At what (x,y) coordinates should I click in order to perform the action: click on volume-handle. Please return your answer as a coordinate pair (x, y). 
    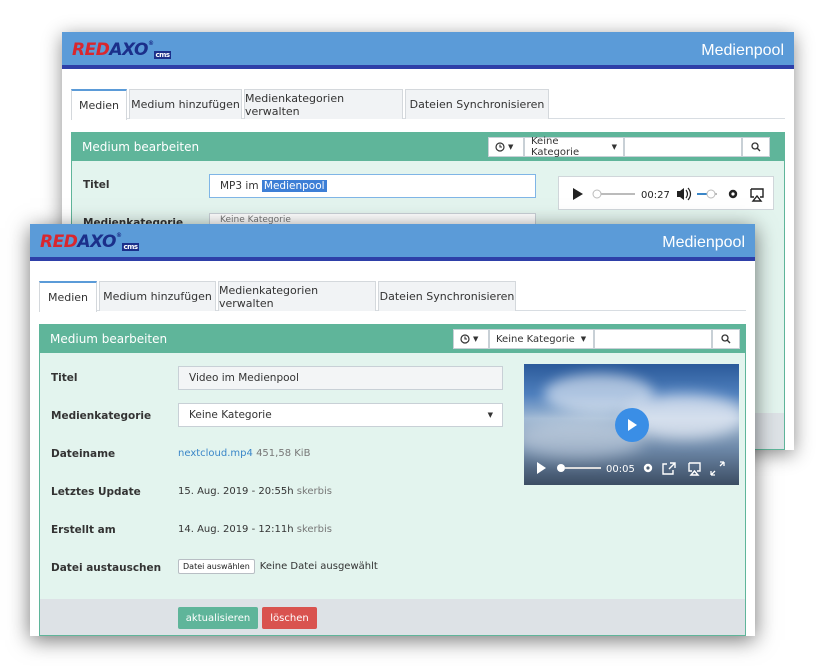
    Looking at the image, I should click on (711, 194).